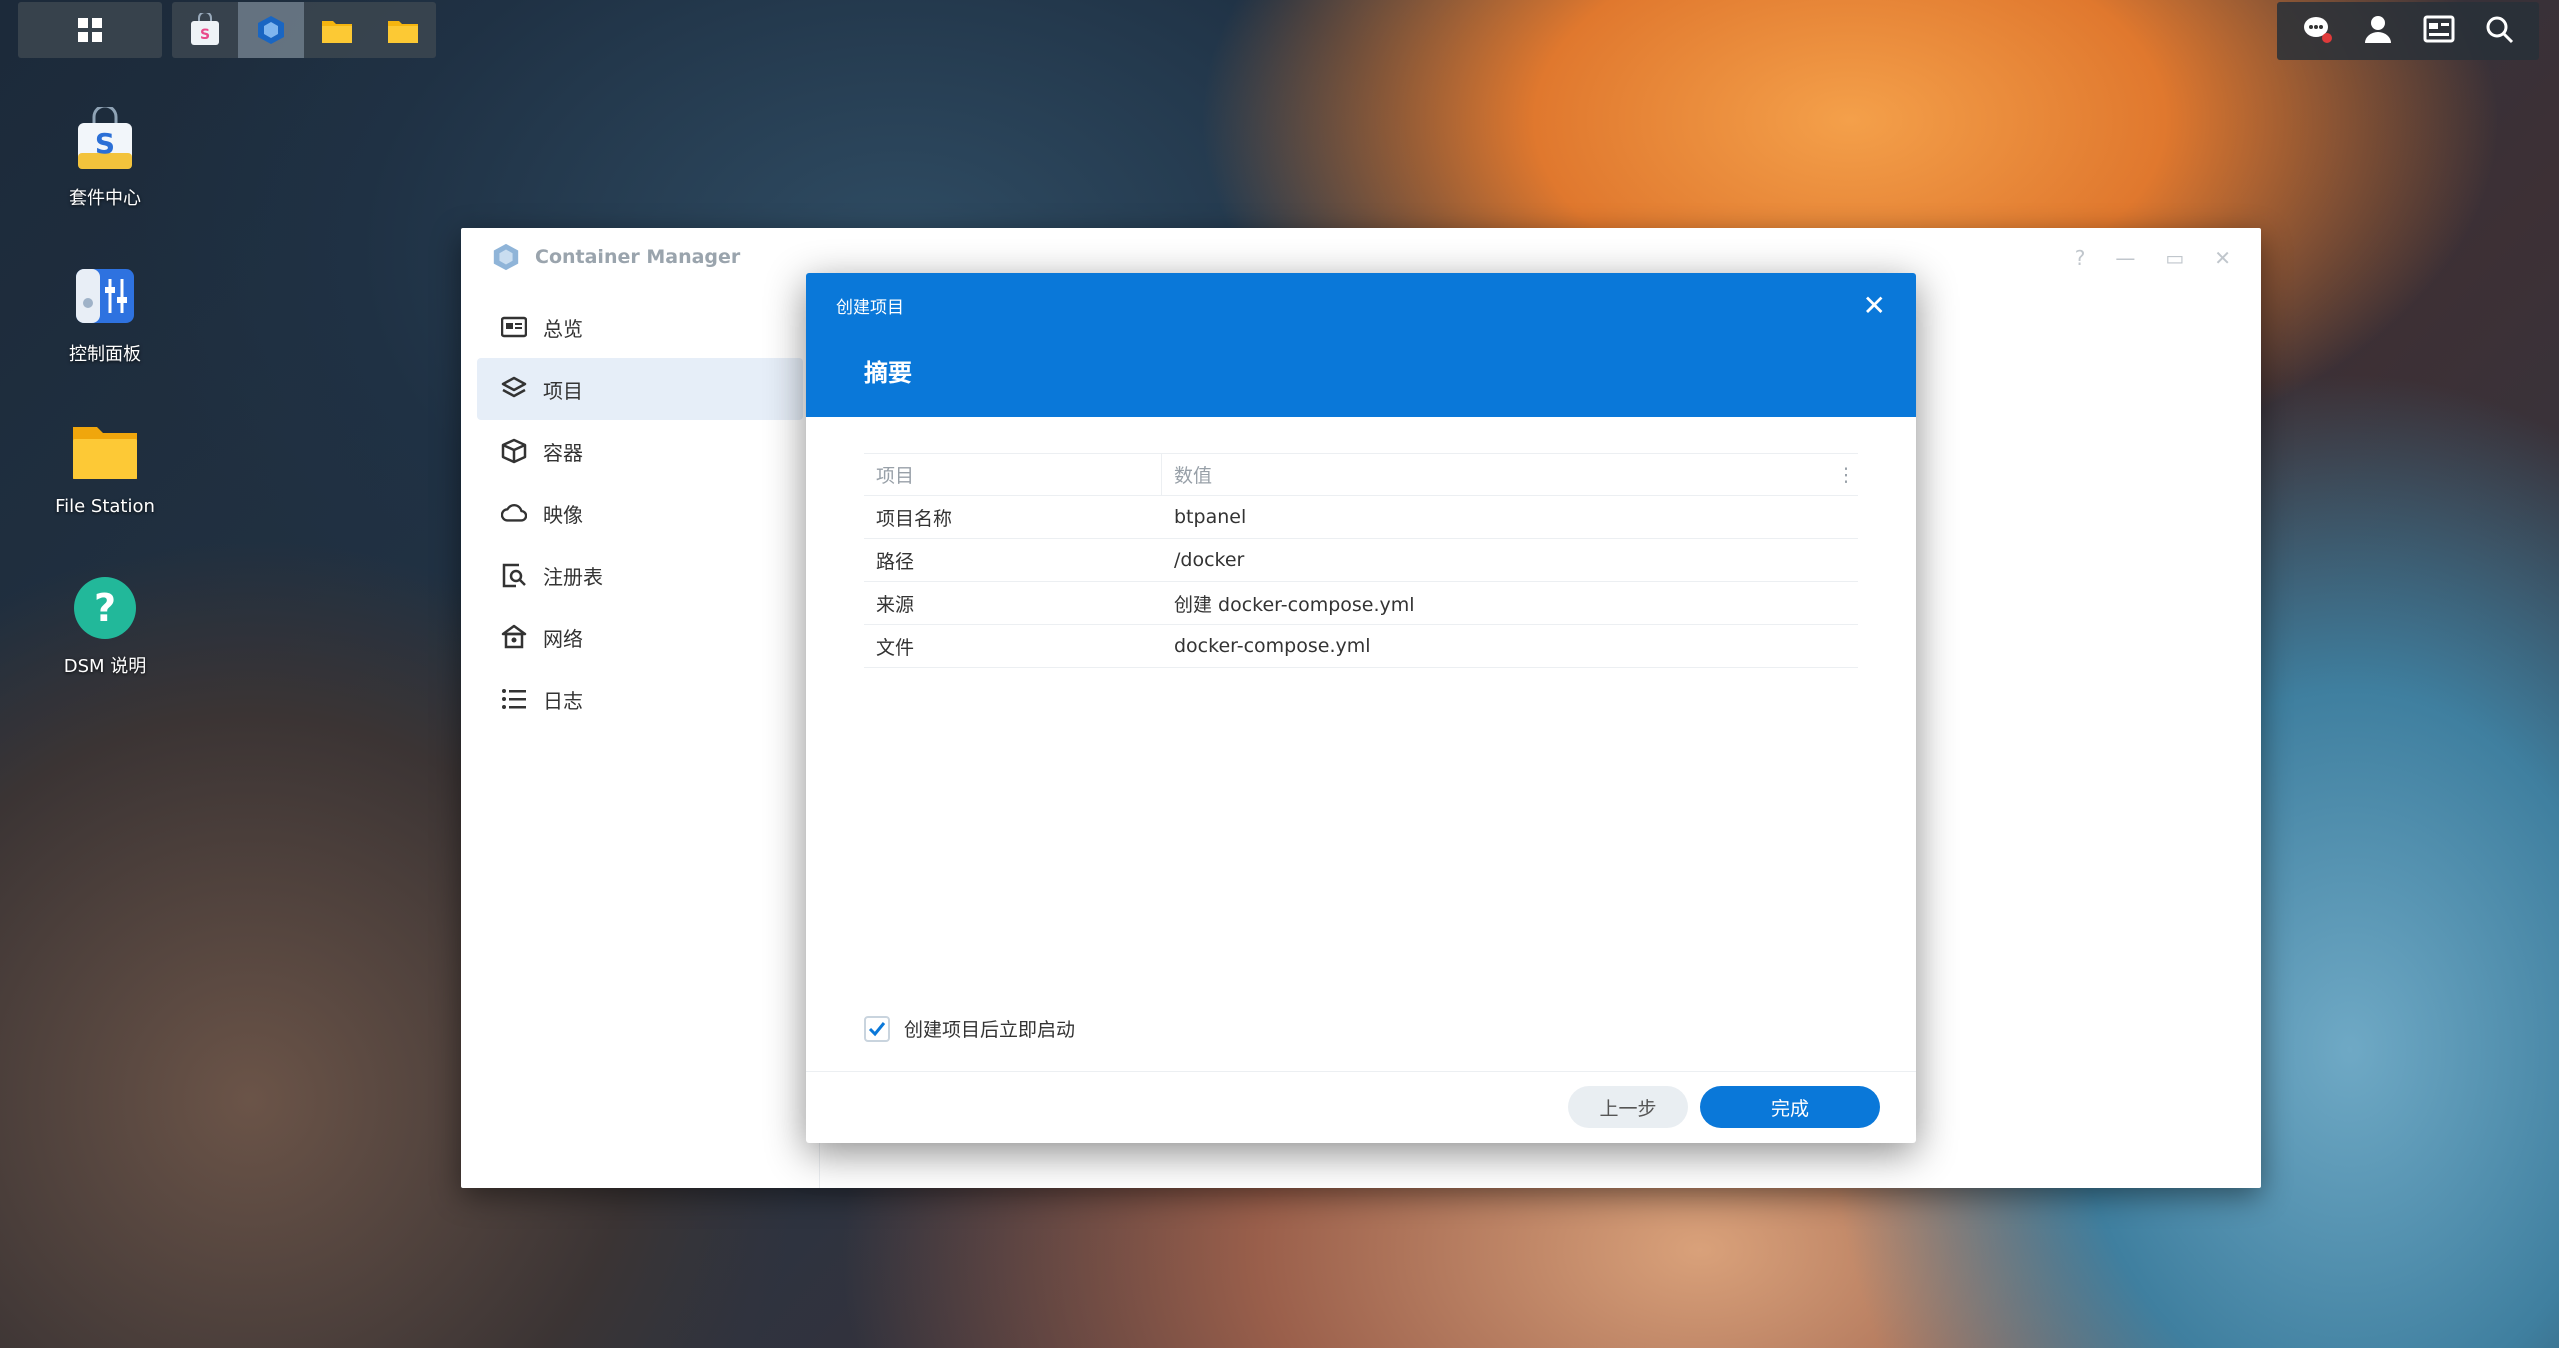 Image resolution: width=2559 pixels, height=1348 pixels. I want to click on start-after-create-option: 创建项目后立即启动, so click(969, 1028).